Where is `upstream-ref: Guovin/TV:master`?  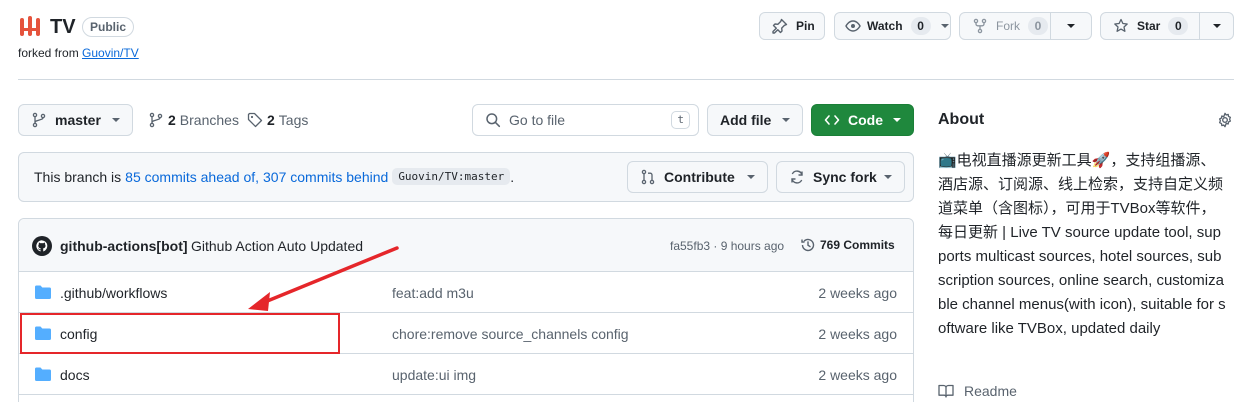
upstream-ref: Guovin/TV:master is located at coordinates (451, 176).